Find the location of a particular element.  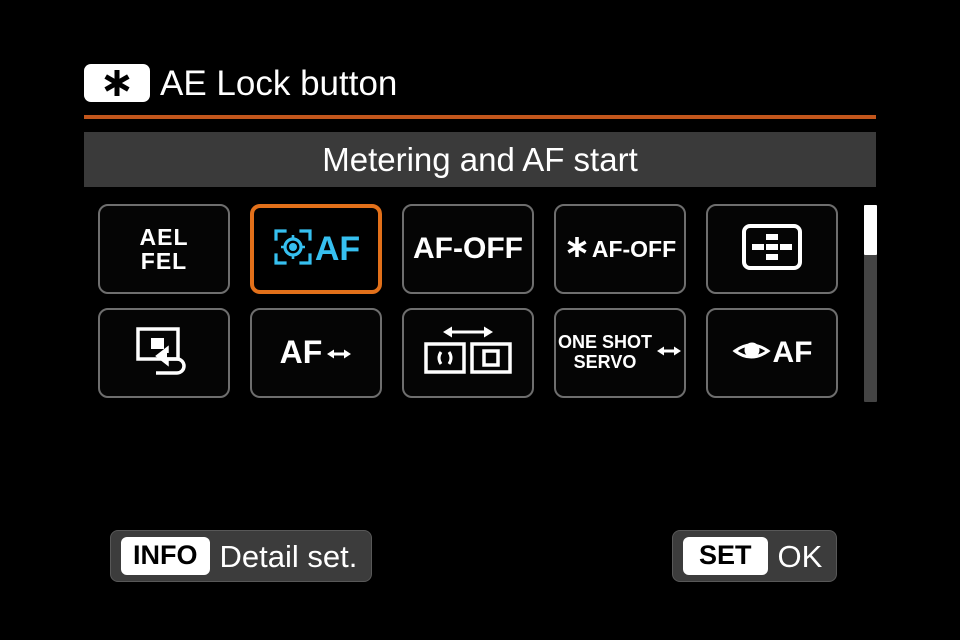

option-tile-one-shot-servo: ONE SHOT SERVO is located at coordinates (620, 353).